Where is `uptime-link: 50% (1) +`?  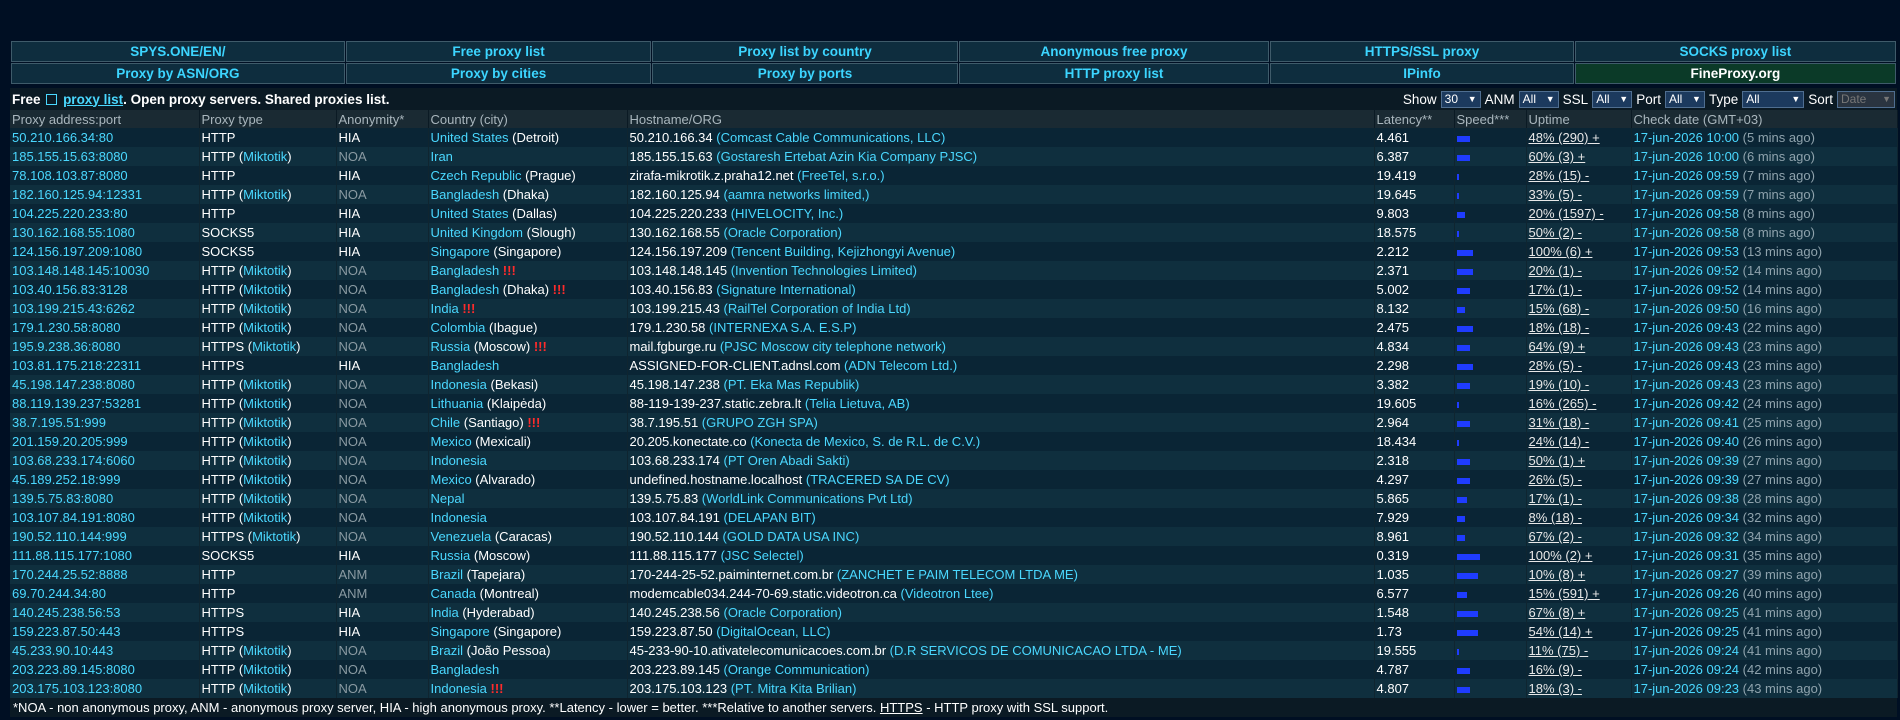 uptime-link: 50% (1) + is located at coordinates (1557, 460).